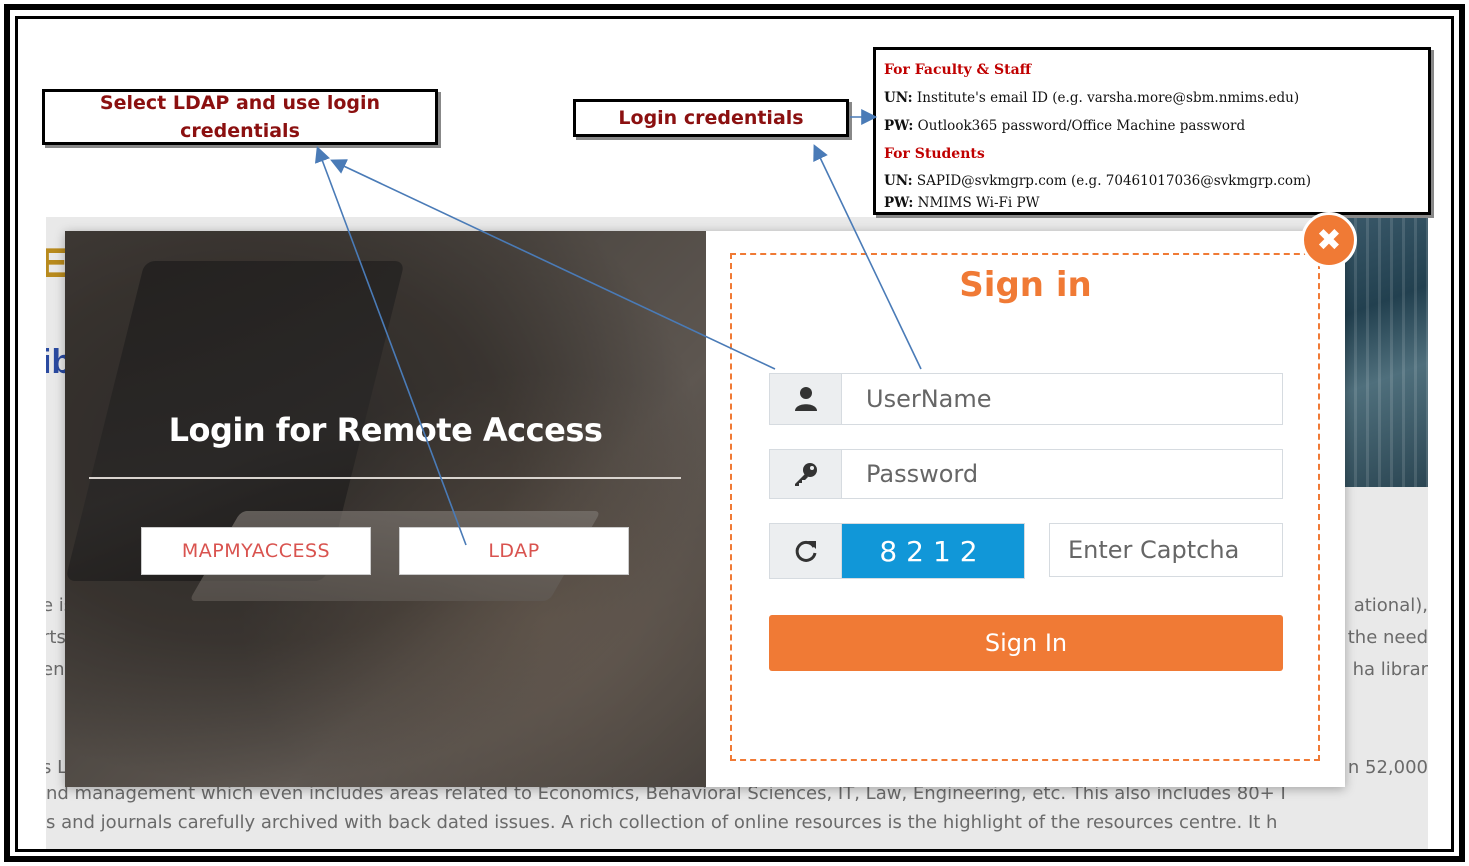 This screenshot has height=866, width=1469. Describe the element at coordinates (1062, 399) in the screenshot. I see `username-input` at that location.